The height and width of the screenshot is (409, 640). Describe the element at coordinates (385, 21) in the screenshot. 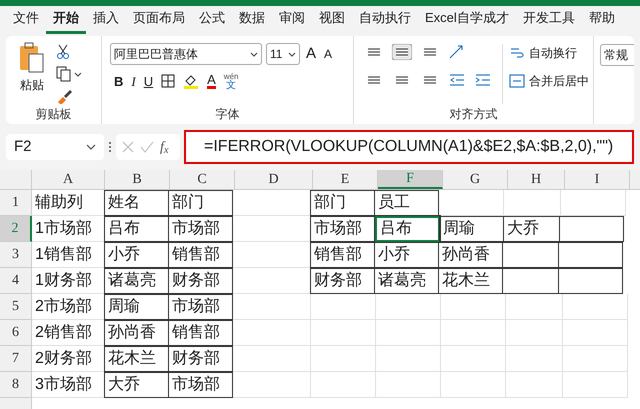

I see `menu-tab: 自动执行` at that location.